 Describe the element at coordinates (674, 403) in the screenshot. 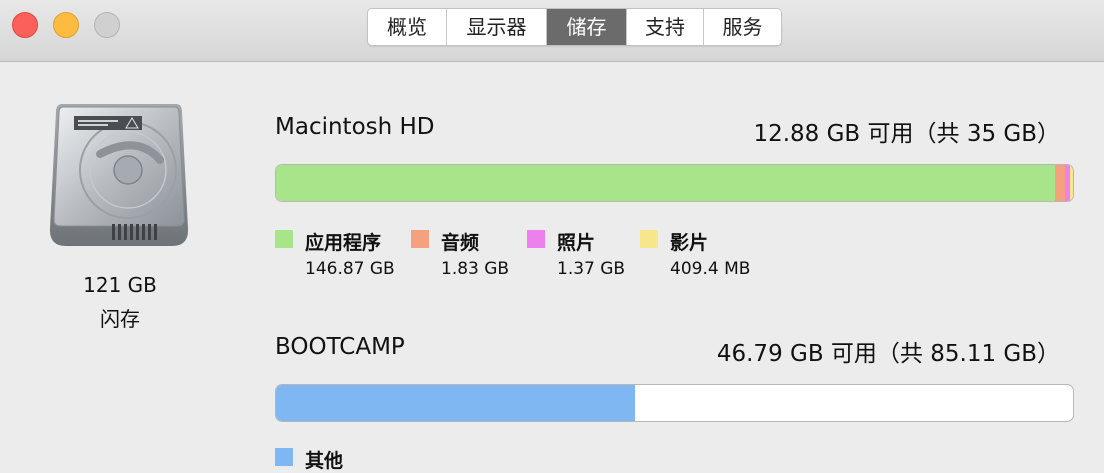

I see `usage-bar-bootcamp` at that location.